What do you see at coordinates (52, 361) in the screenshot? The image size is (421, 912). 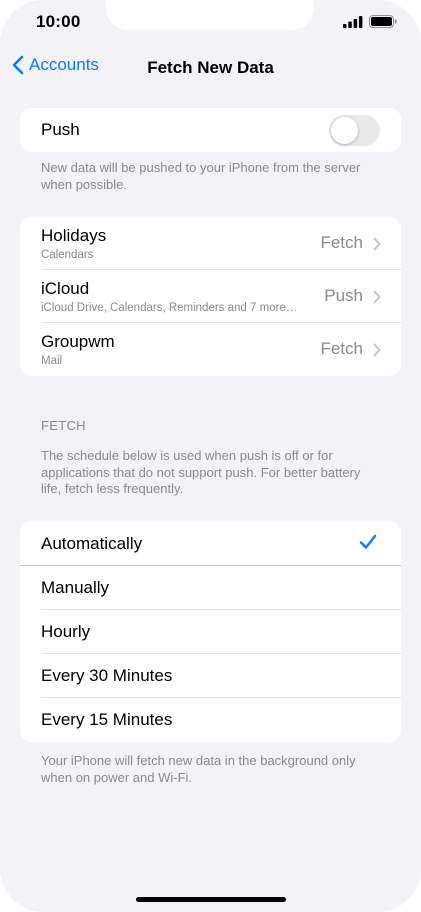 I see `account-subtitle: Mail` at bounding box center [52, 361].